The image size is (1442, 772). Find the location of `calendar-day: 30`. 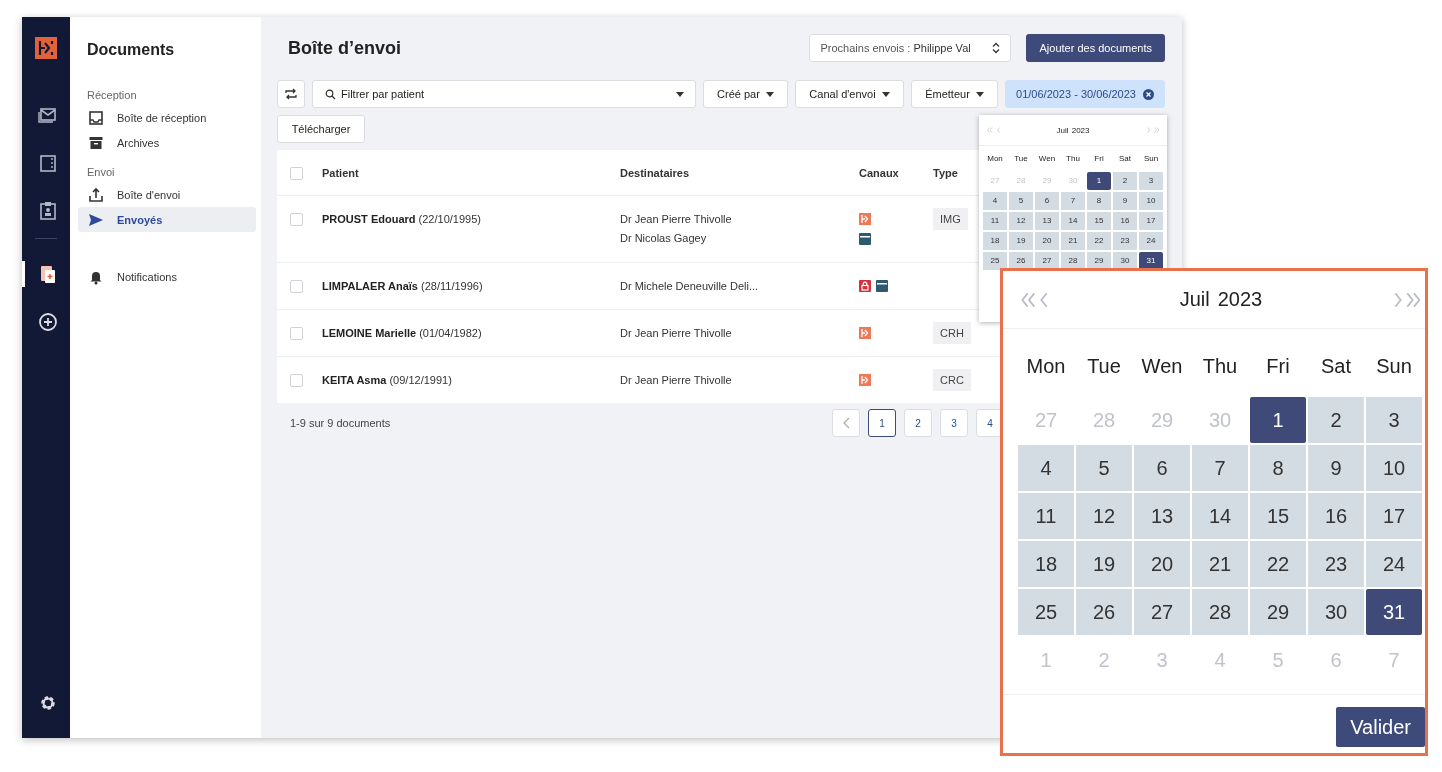

calendar-day: 30 is located at coordinates (1336, 612).